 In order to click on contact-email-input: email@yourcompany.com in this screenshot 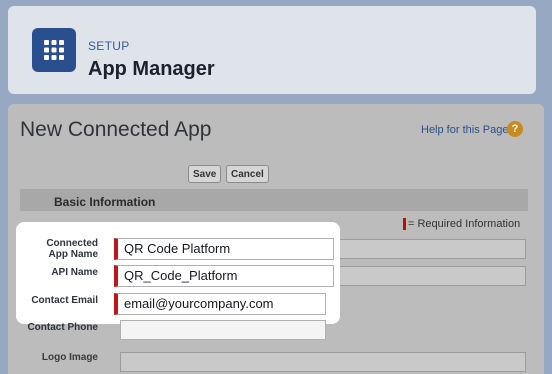, I will do `click(220, 304)`.